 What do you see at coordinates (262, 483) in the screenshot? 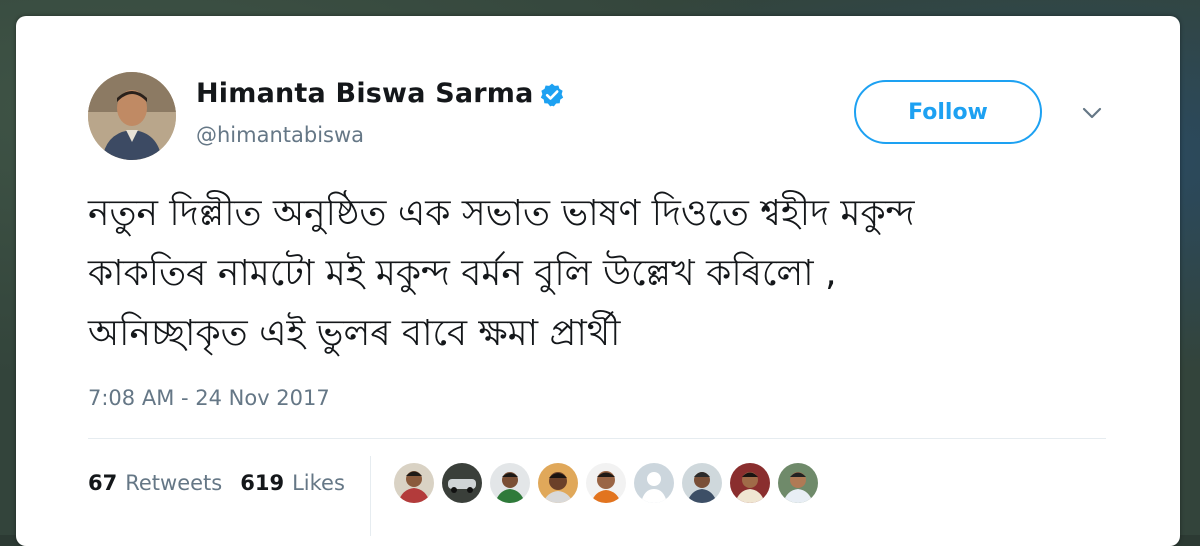
I see `likes-count: 619` at bounding box center [262, 483].